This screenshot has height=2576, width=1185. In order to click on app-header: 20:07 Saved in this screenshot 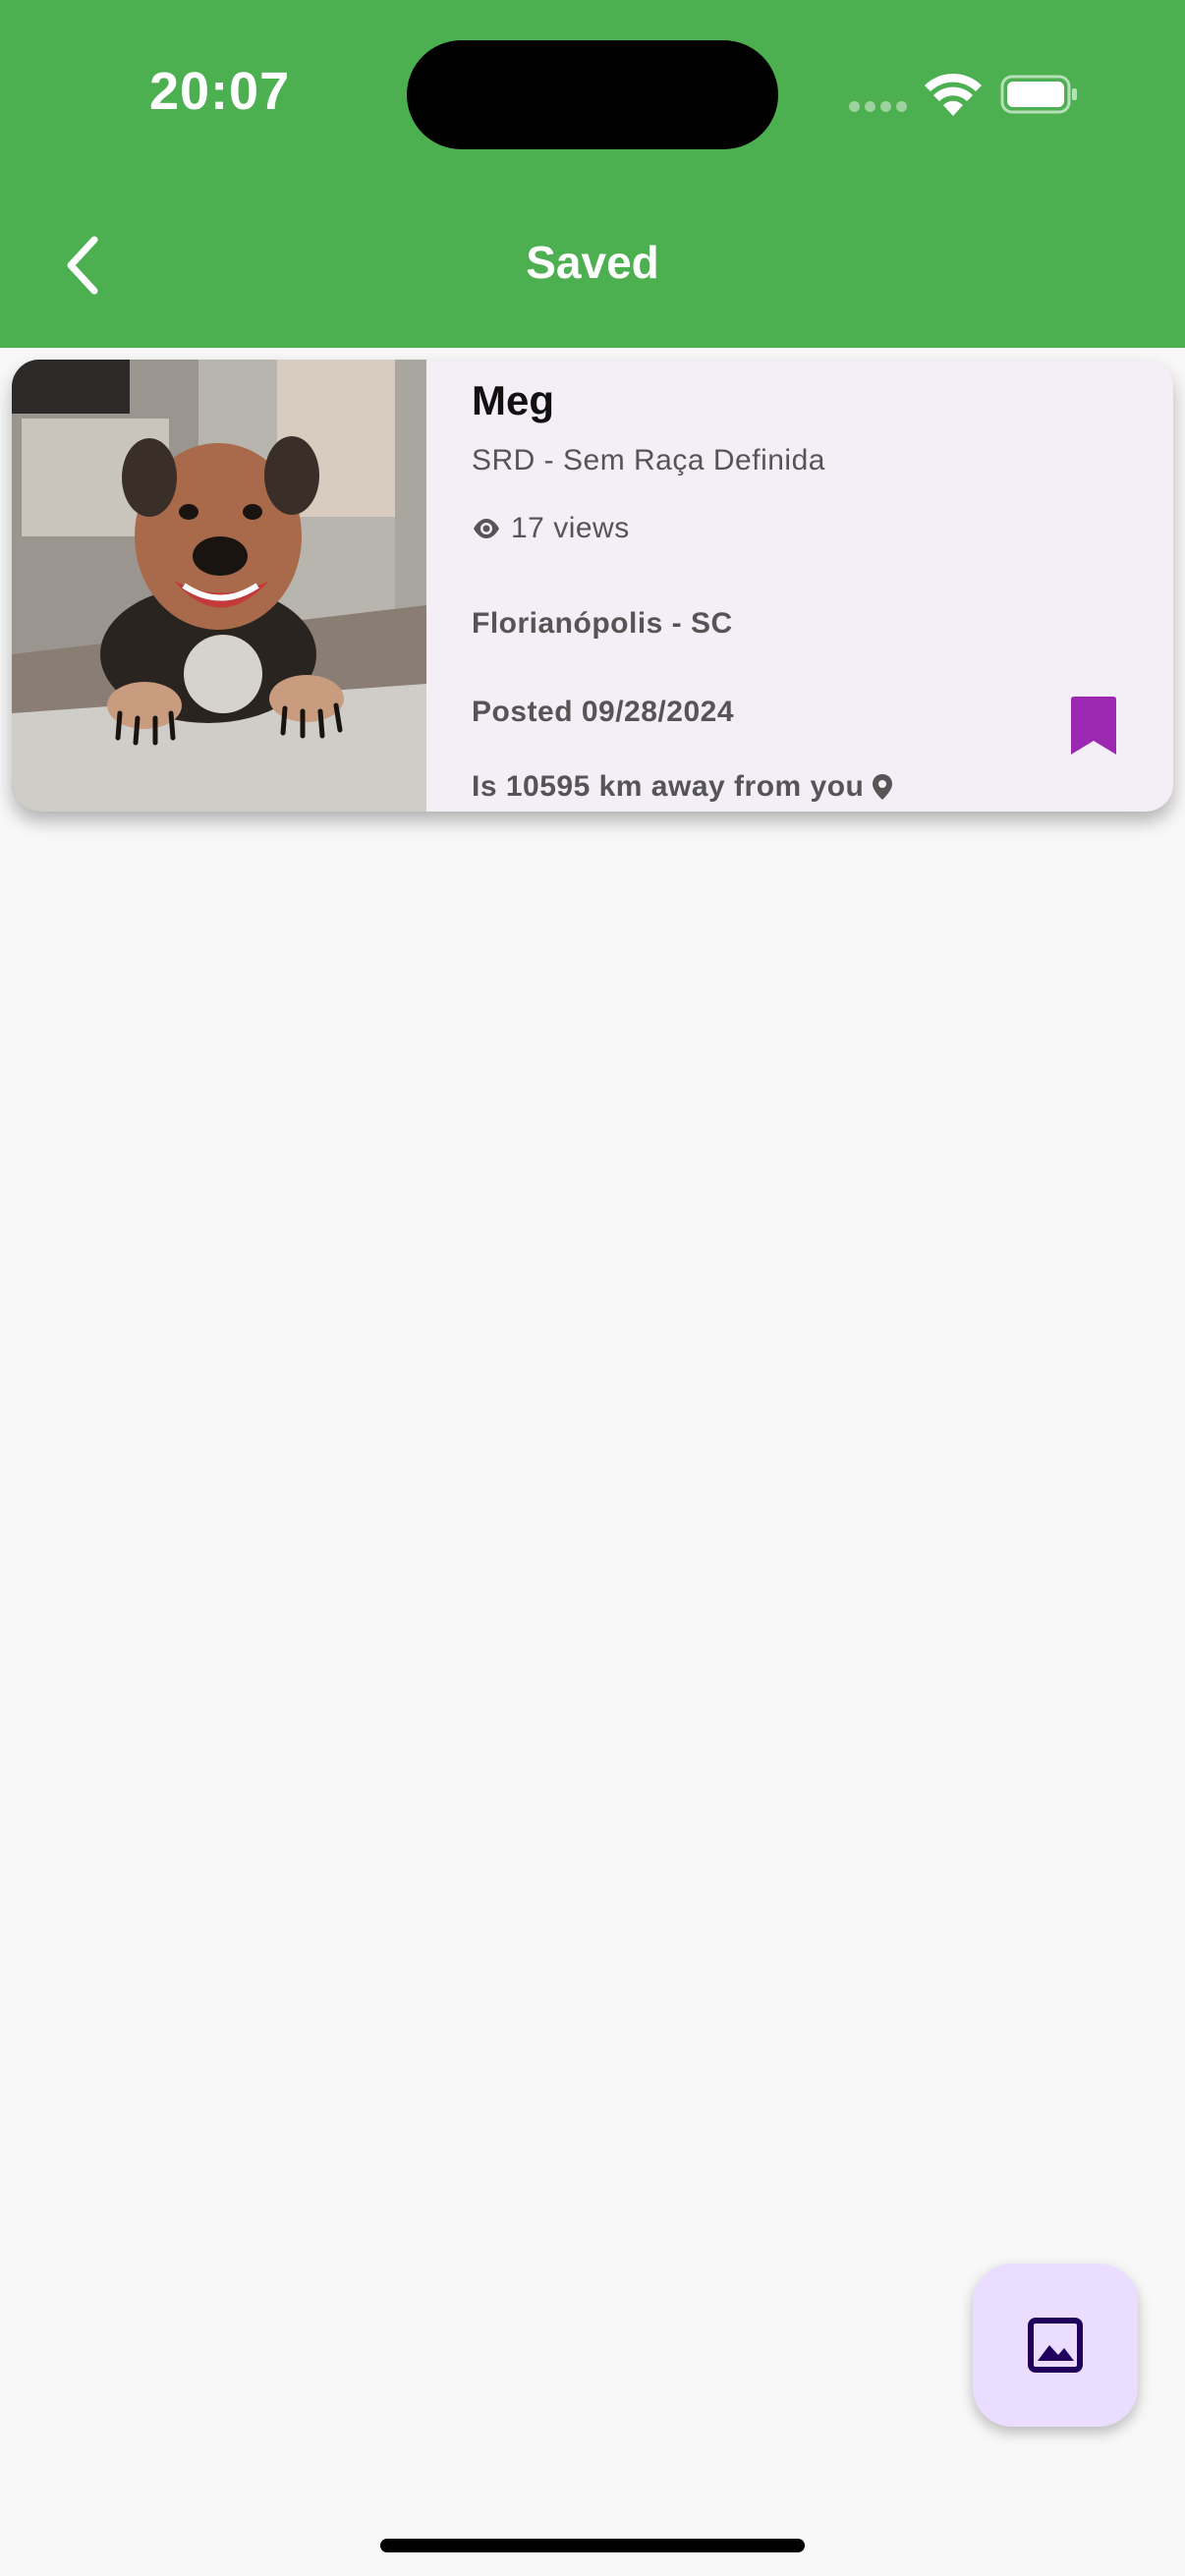, I will do `click(592, 174)`.